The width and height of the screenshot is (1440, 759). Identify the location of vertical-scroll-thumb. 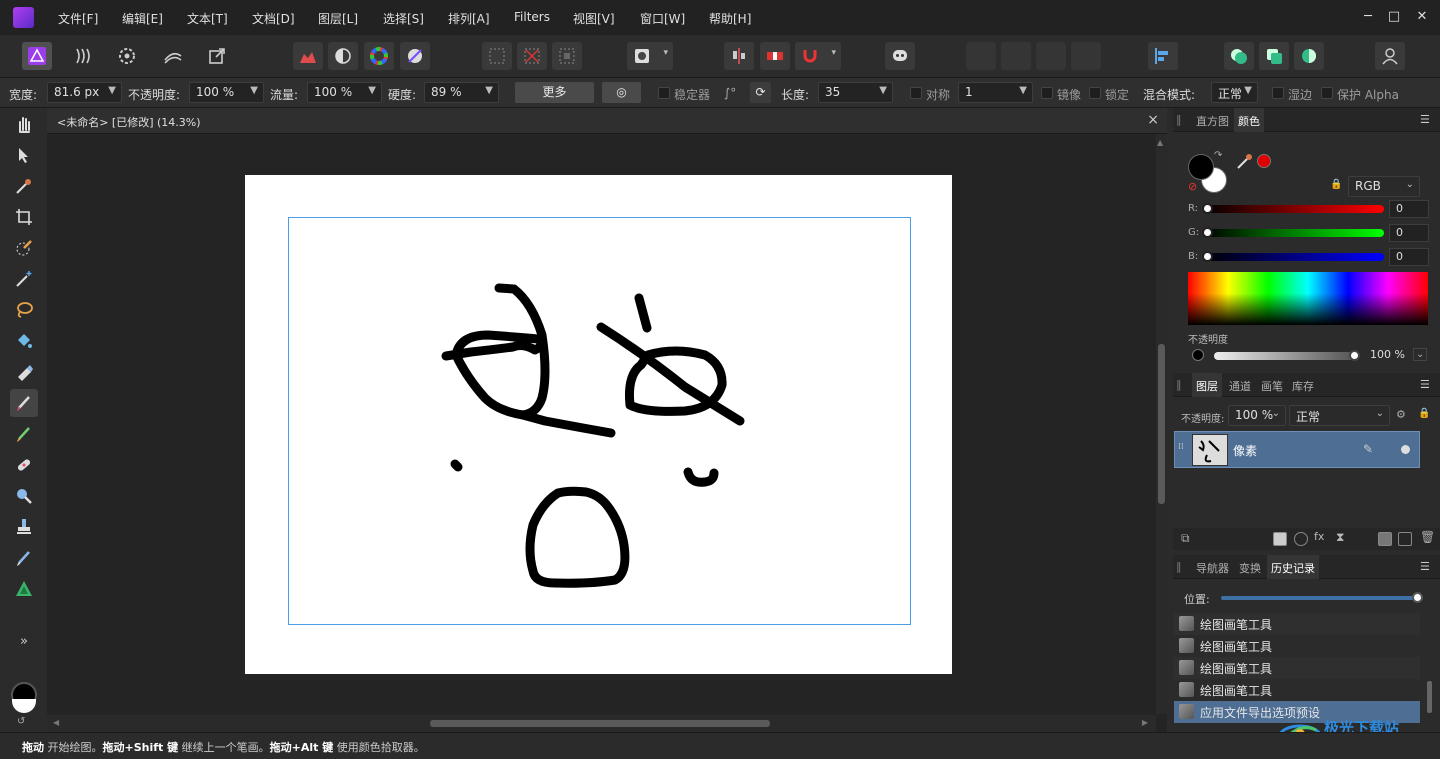
(1161, 424).